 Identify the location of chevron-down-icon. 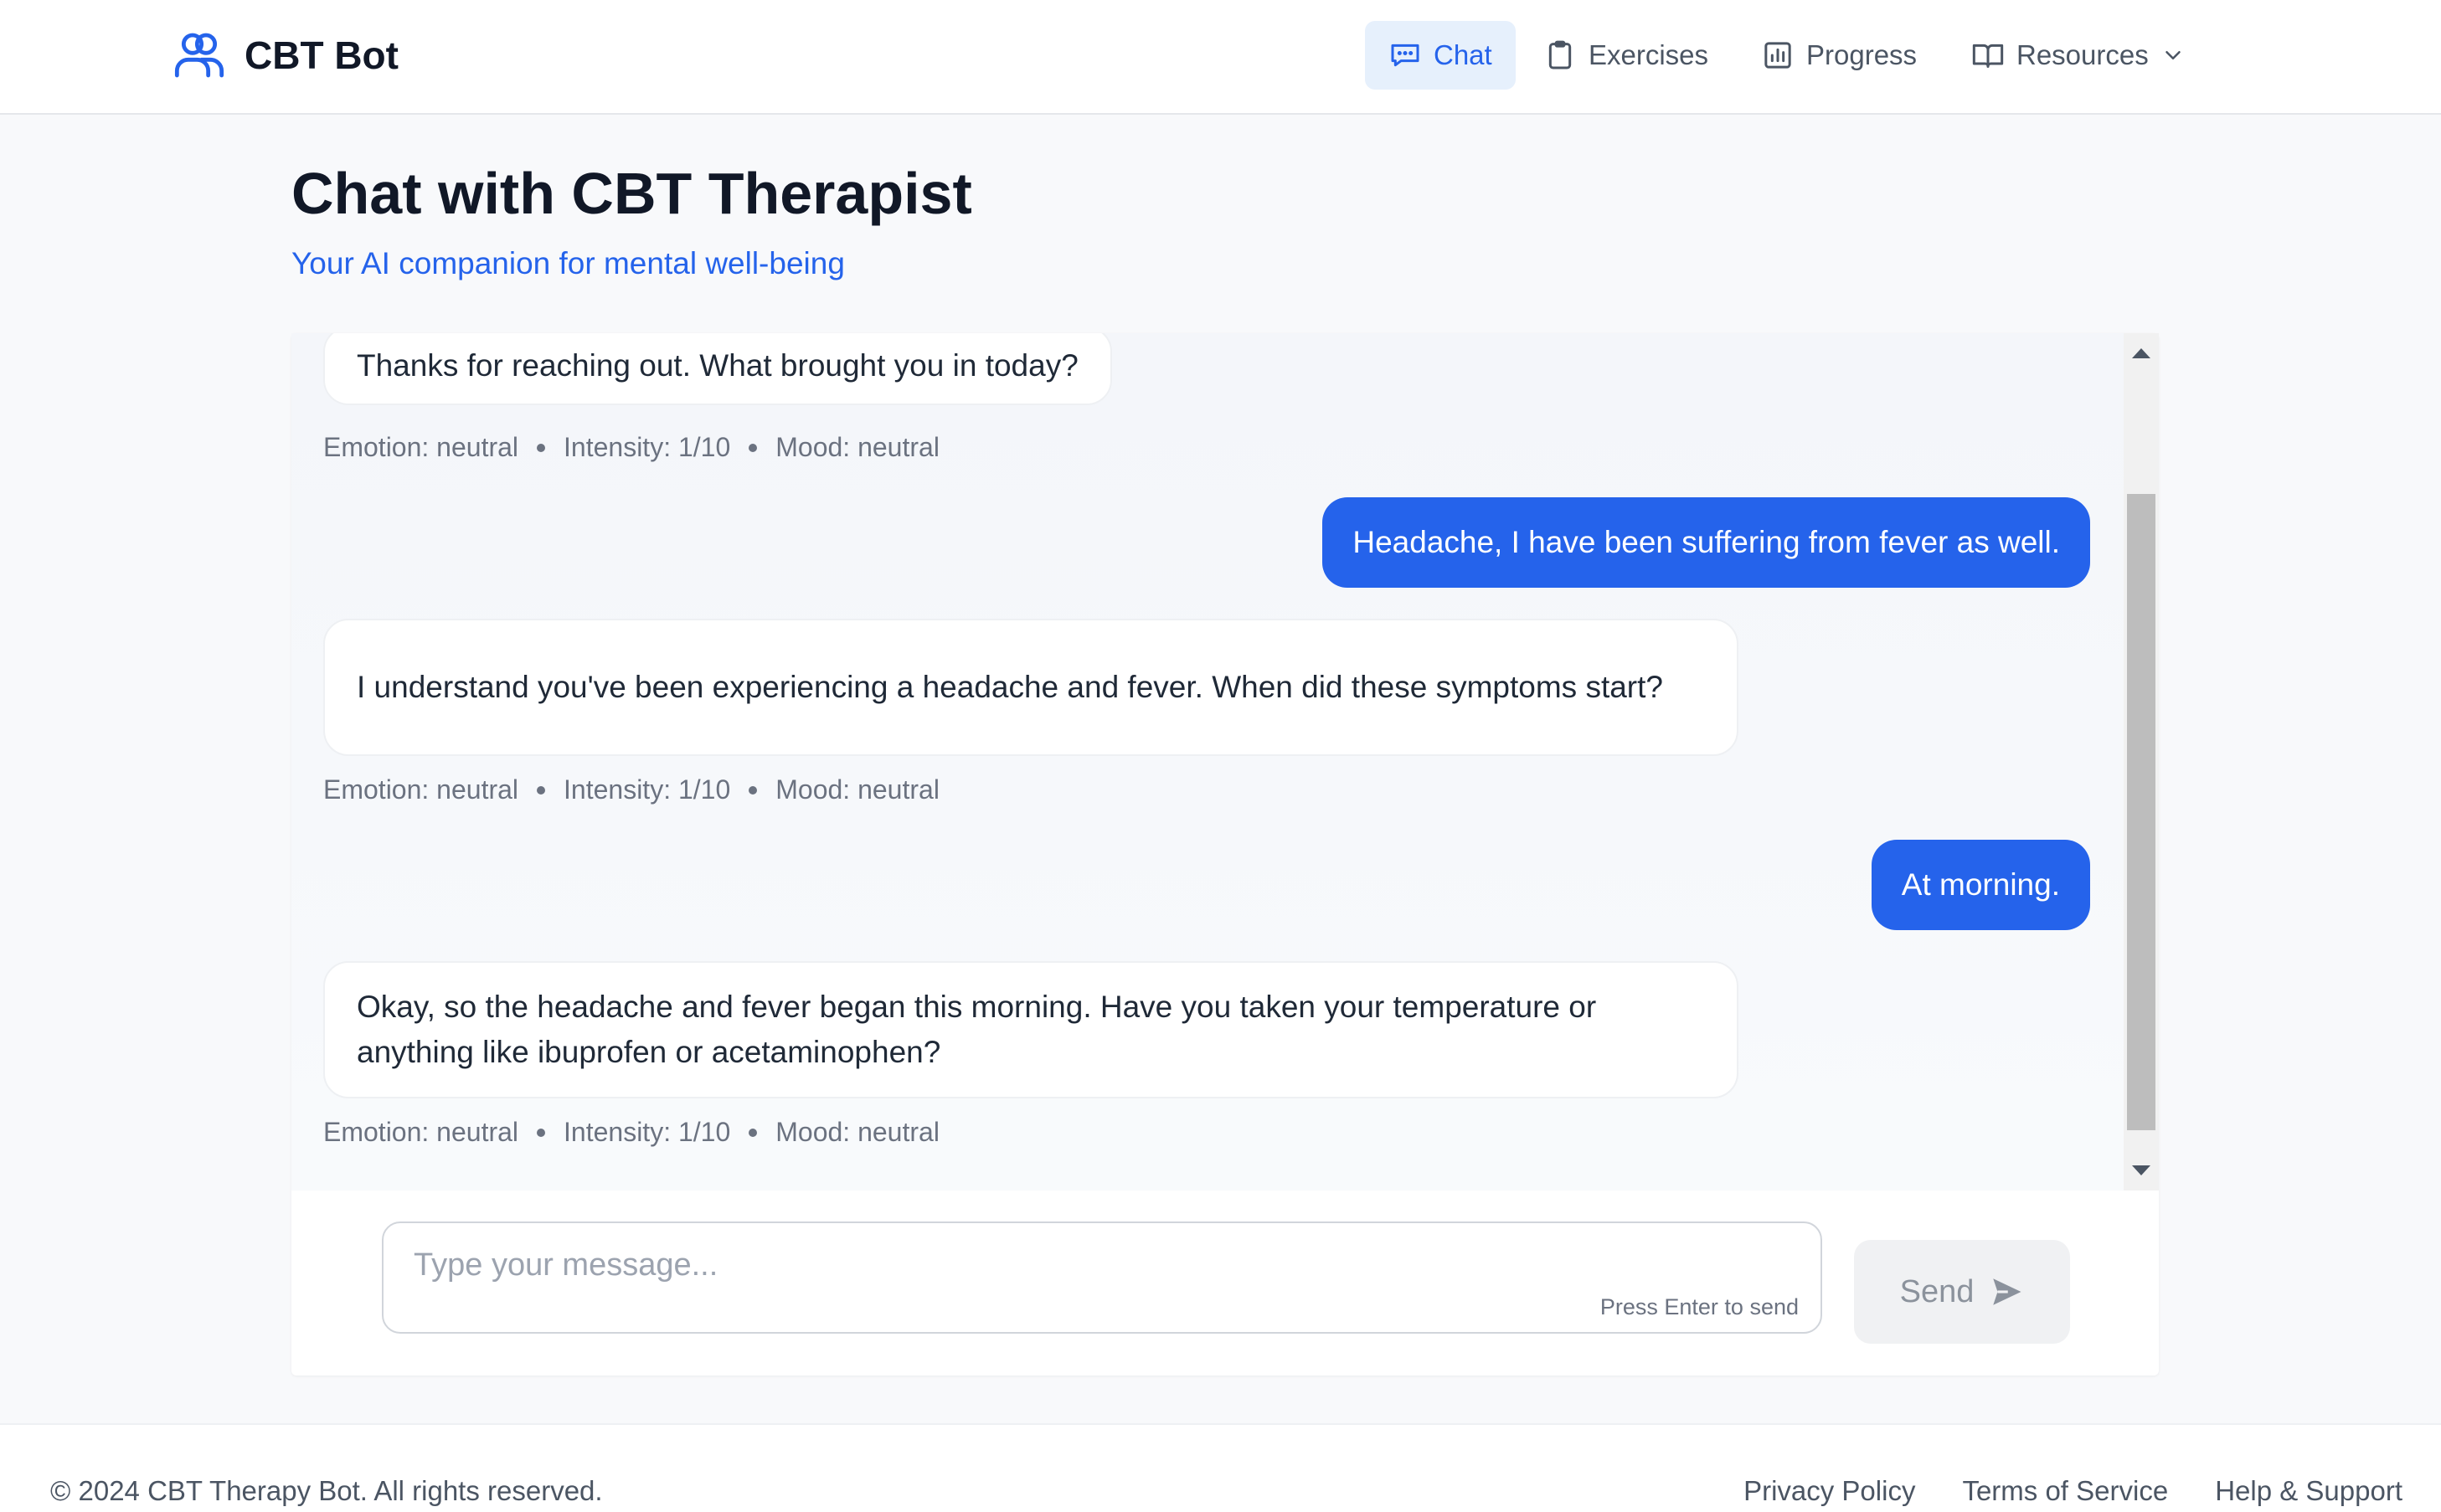
(2173, 55).